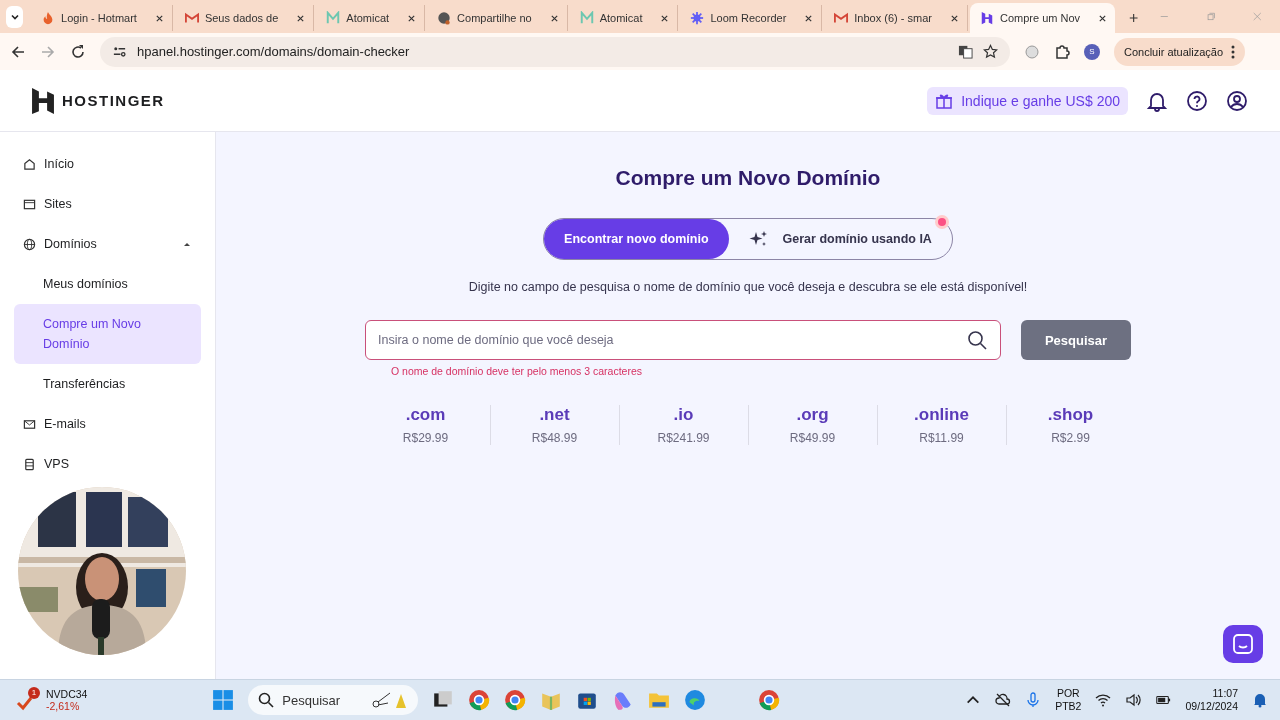 This screenshot has width=1280, height=720. What do you see at coordinates (554, 415) in the screenshot?
I see `tld-name: .net` at bounding box center [554, 415].